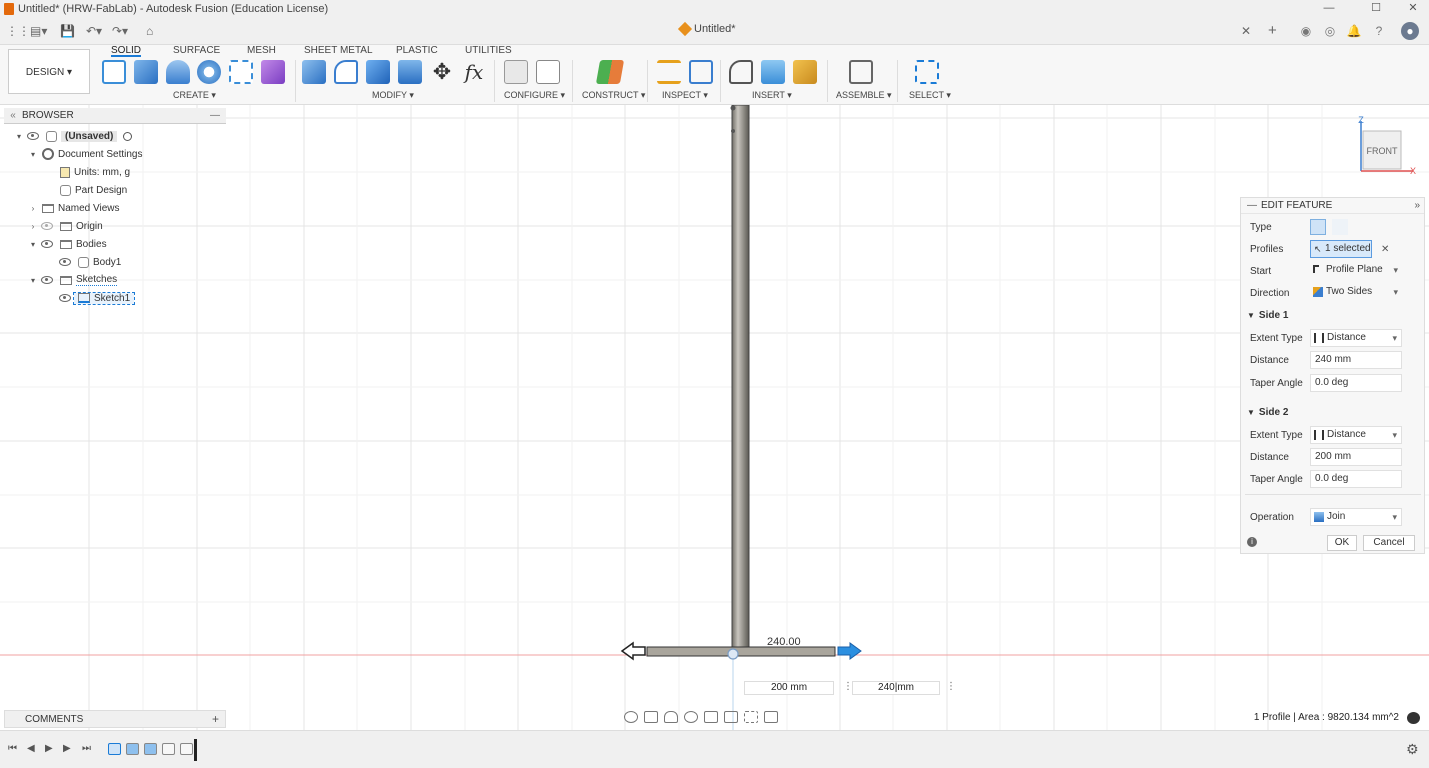 This screenshot has height=768, width=1429. What do you see at coordinates (951, 686) in the screenshot?
I see `drag-handle-icon: ⋮` at bounding box center [951, 686].